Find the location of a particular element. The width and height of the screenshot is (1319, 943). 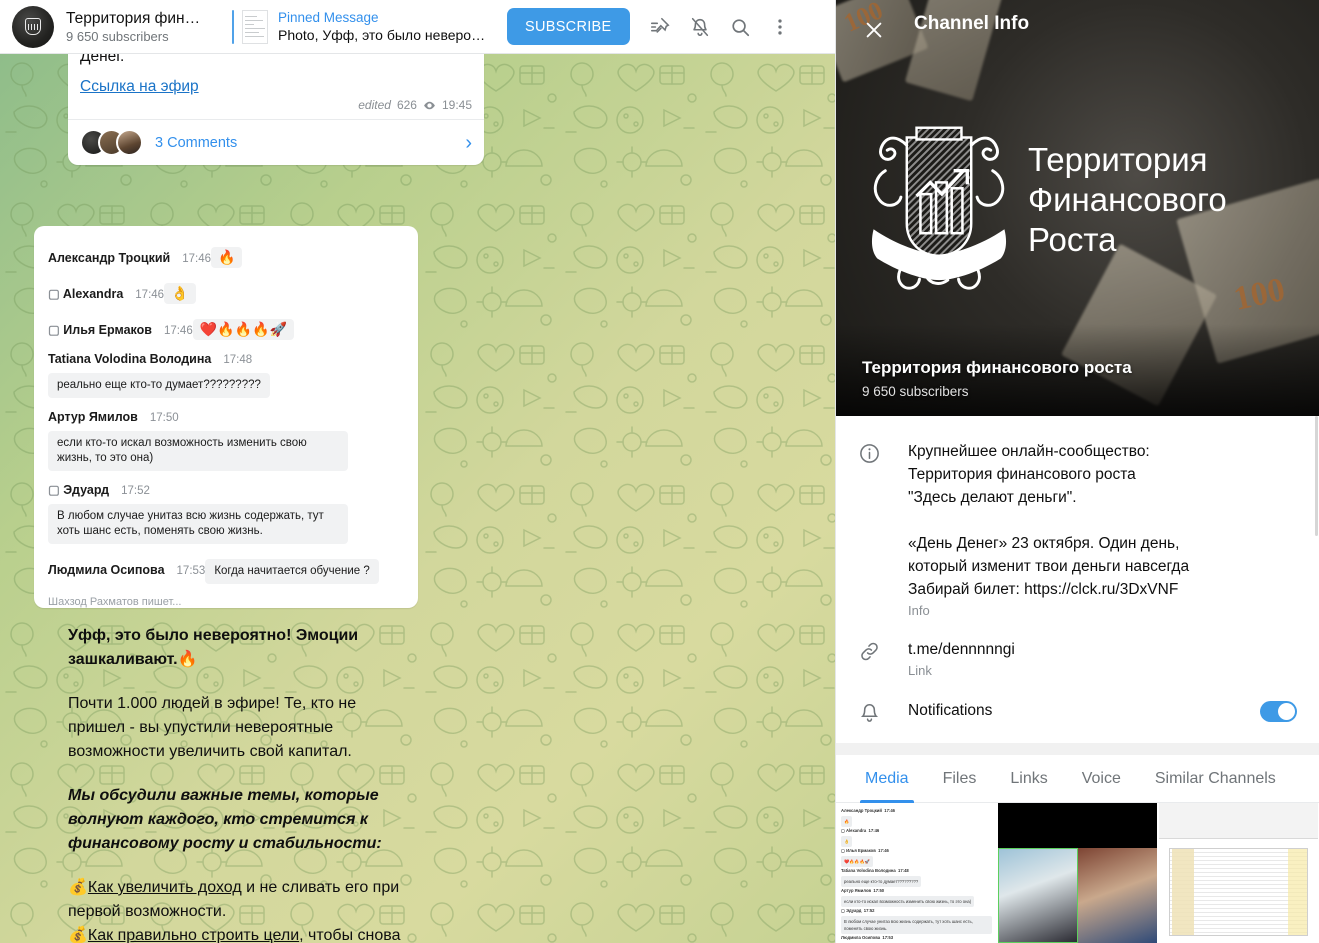

screenshot-row: Александр Троцкий 17:46 🔥 is located at coordinates (226, 255).